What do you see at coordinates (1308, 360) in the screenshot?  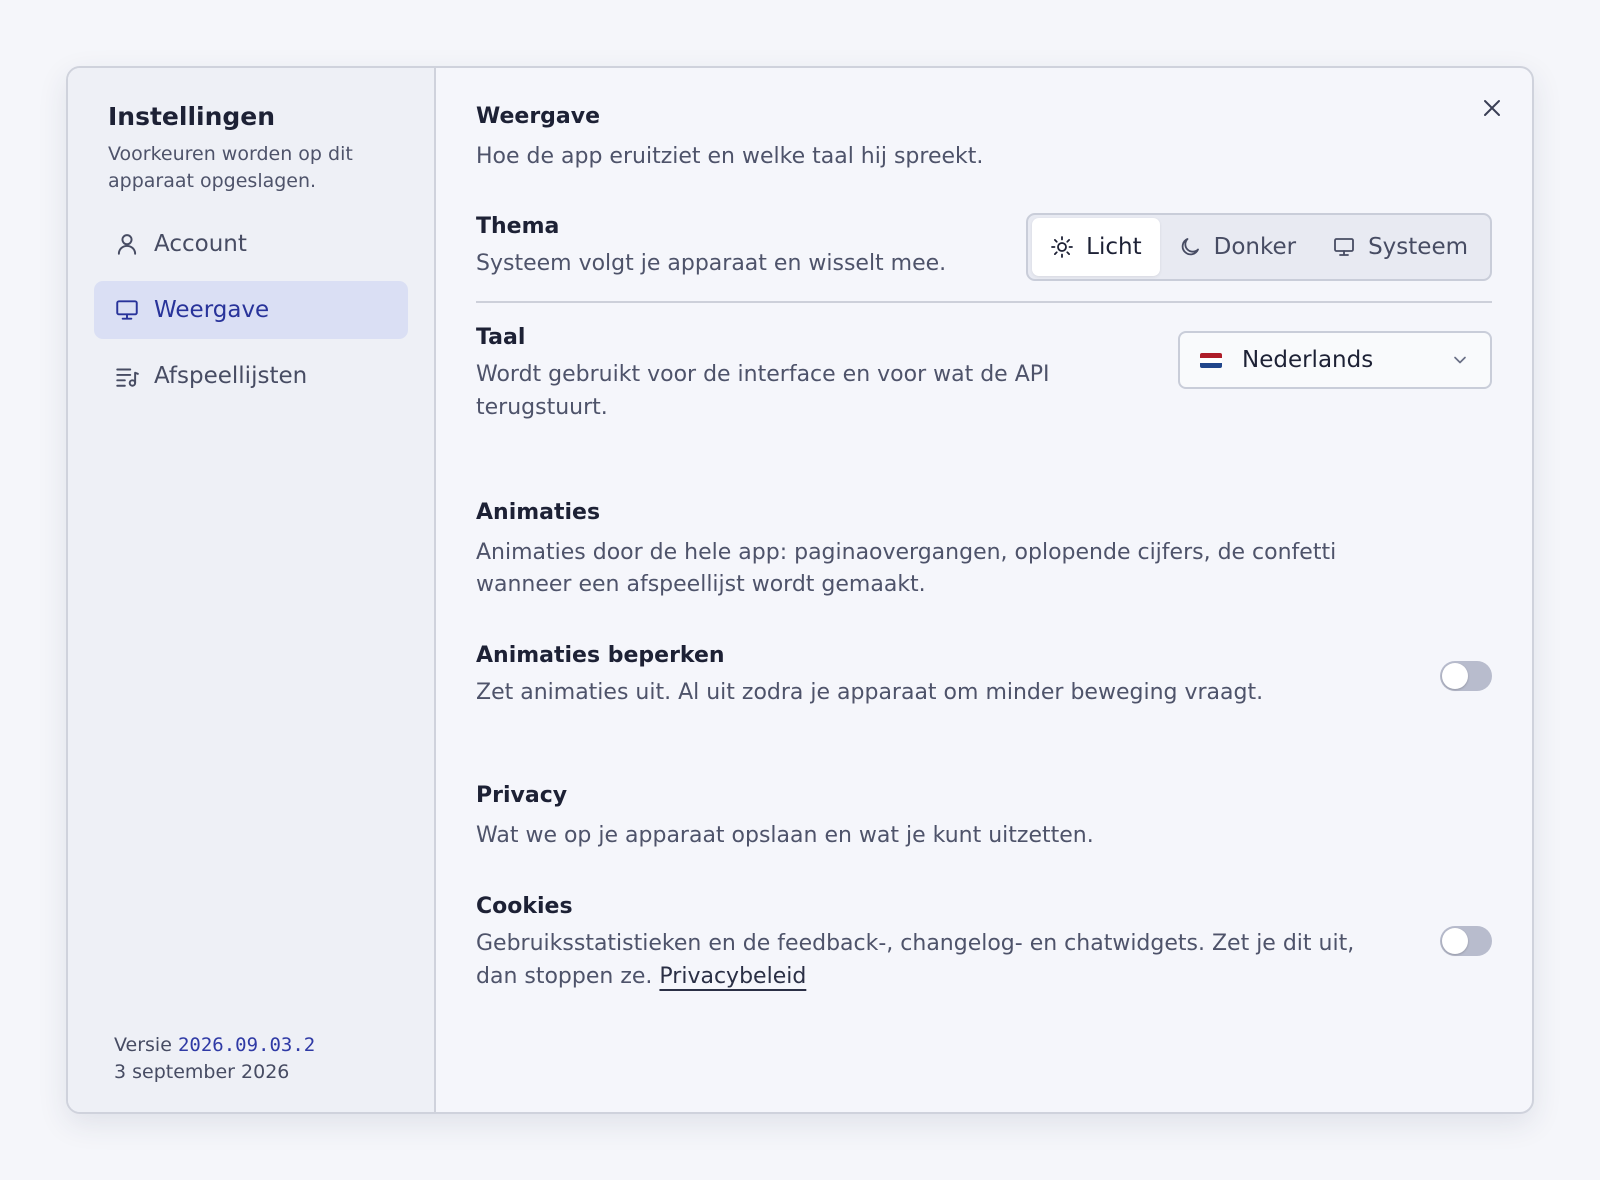 I see `language-selected-value: Nederlands` at bounding box center [1308, 360].